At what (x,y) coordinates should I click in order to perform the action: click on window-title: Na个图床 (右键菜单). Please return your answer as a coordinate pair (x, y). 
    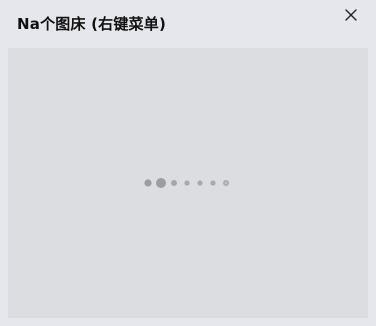
    Looking at the image, I should click on (92, 24).